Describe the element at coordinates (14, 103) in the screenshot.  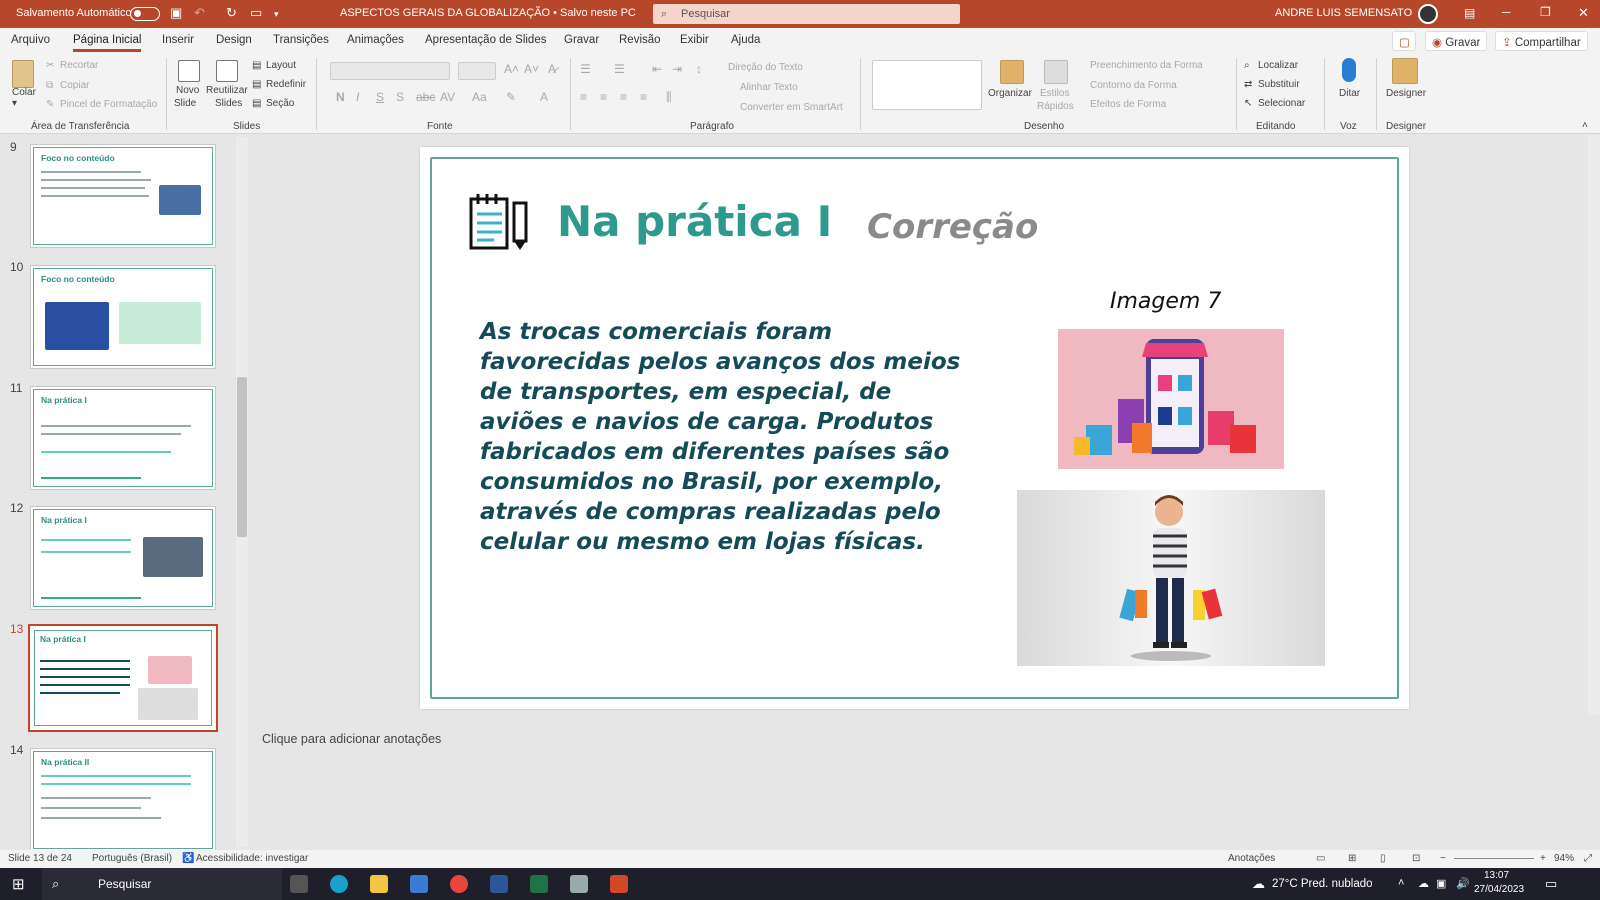
I see `paste-dropdown-icon: ▾` at that location.